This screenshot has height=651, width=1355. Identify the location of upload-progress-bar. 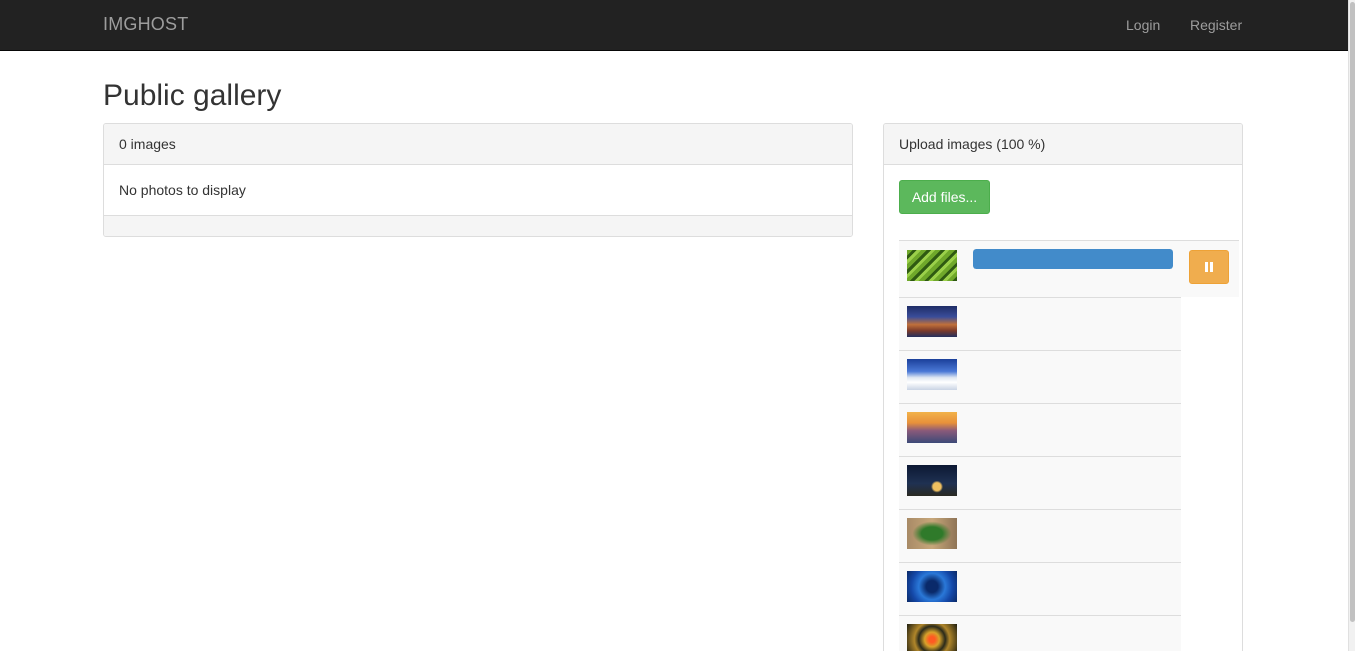
(1073, 259).